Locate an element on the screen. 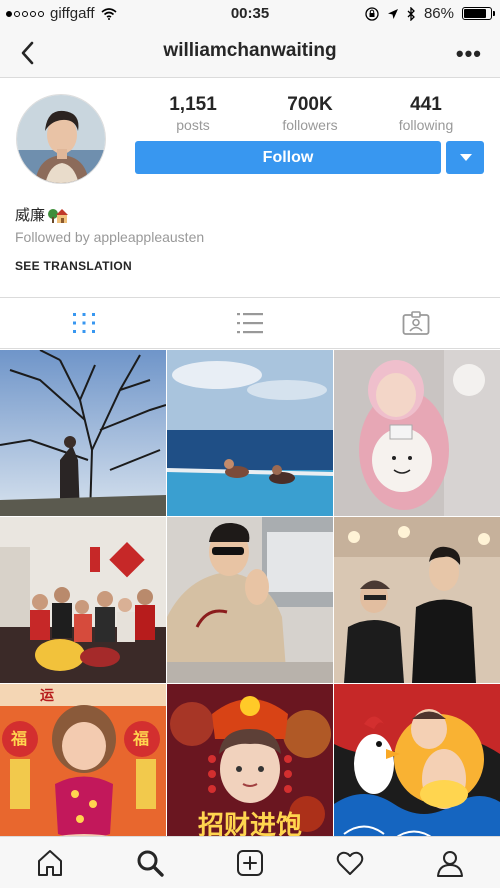 The image size is (500, 888). stat-followers: 700K followers is located at coordinates (310, 113).